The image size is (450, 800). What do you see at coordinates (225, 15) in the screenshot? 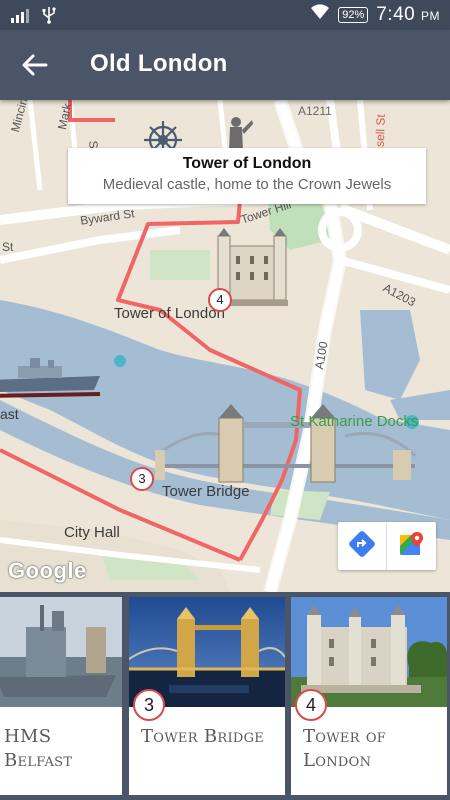
I see `status-bar: 92% 7:40 PM` at bounding box center [225, 15].